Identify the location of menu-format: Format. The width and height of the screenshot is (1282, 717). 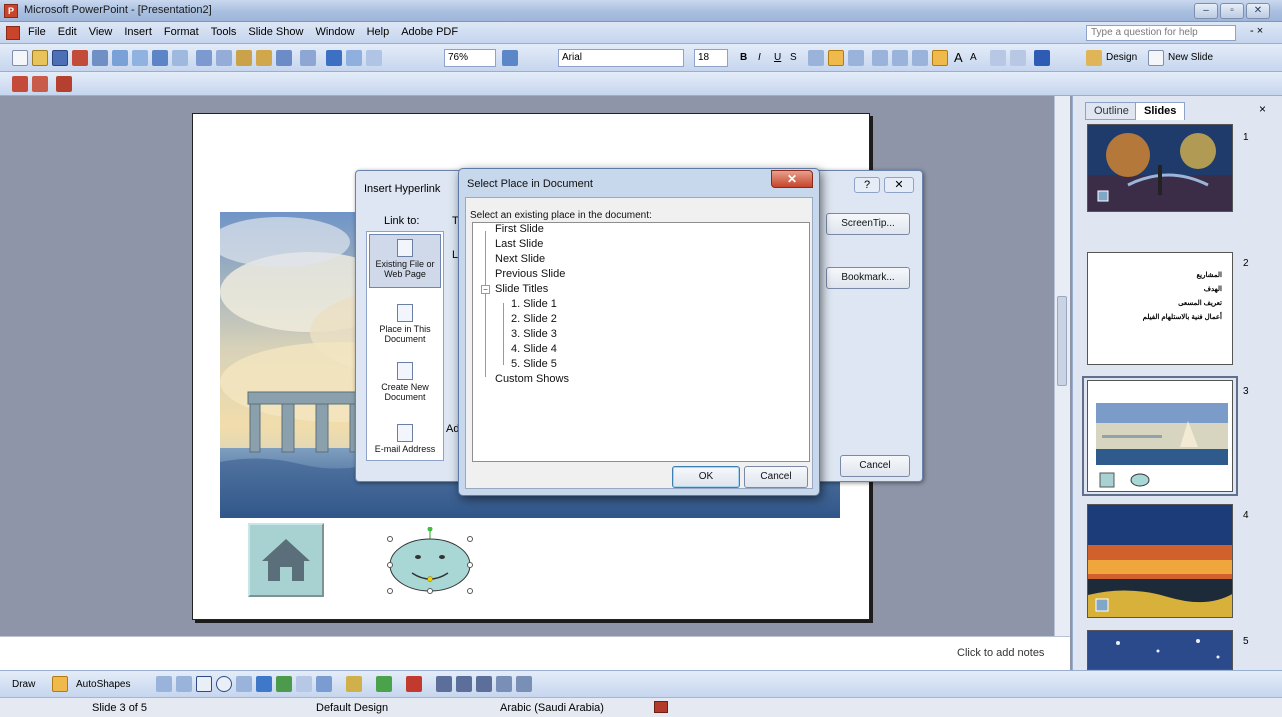
(181, 32).